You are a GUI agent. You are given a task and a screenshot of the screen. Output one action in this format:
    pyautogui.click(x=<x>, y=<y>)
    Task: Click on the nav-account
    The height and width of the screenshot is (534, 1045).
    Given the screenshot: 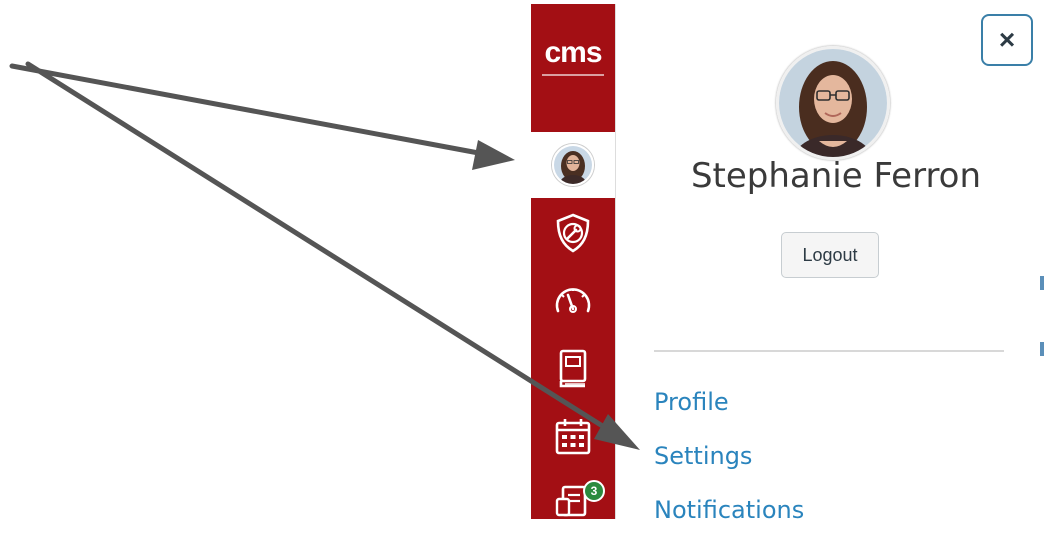 What is the action you would take?
    pyautogui.click(x=573, y=165)
    